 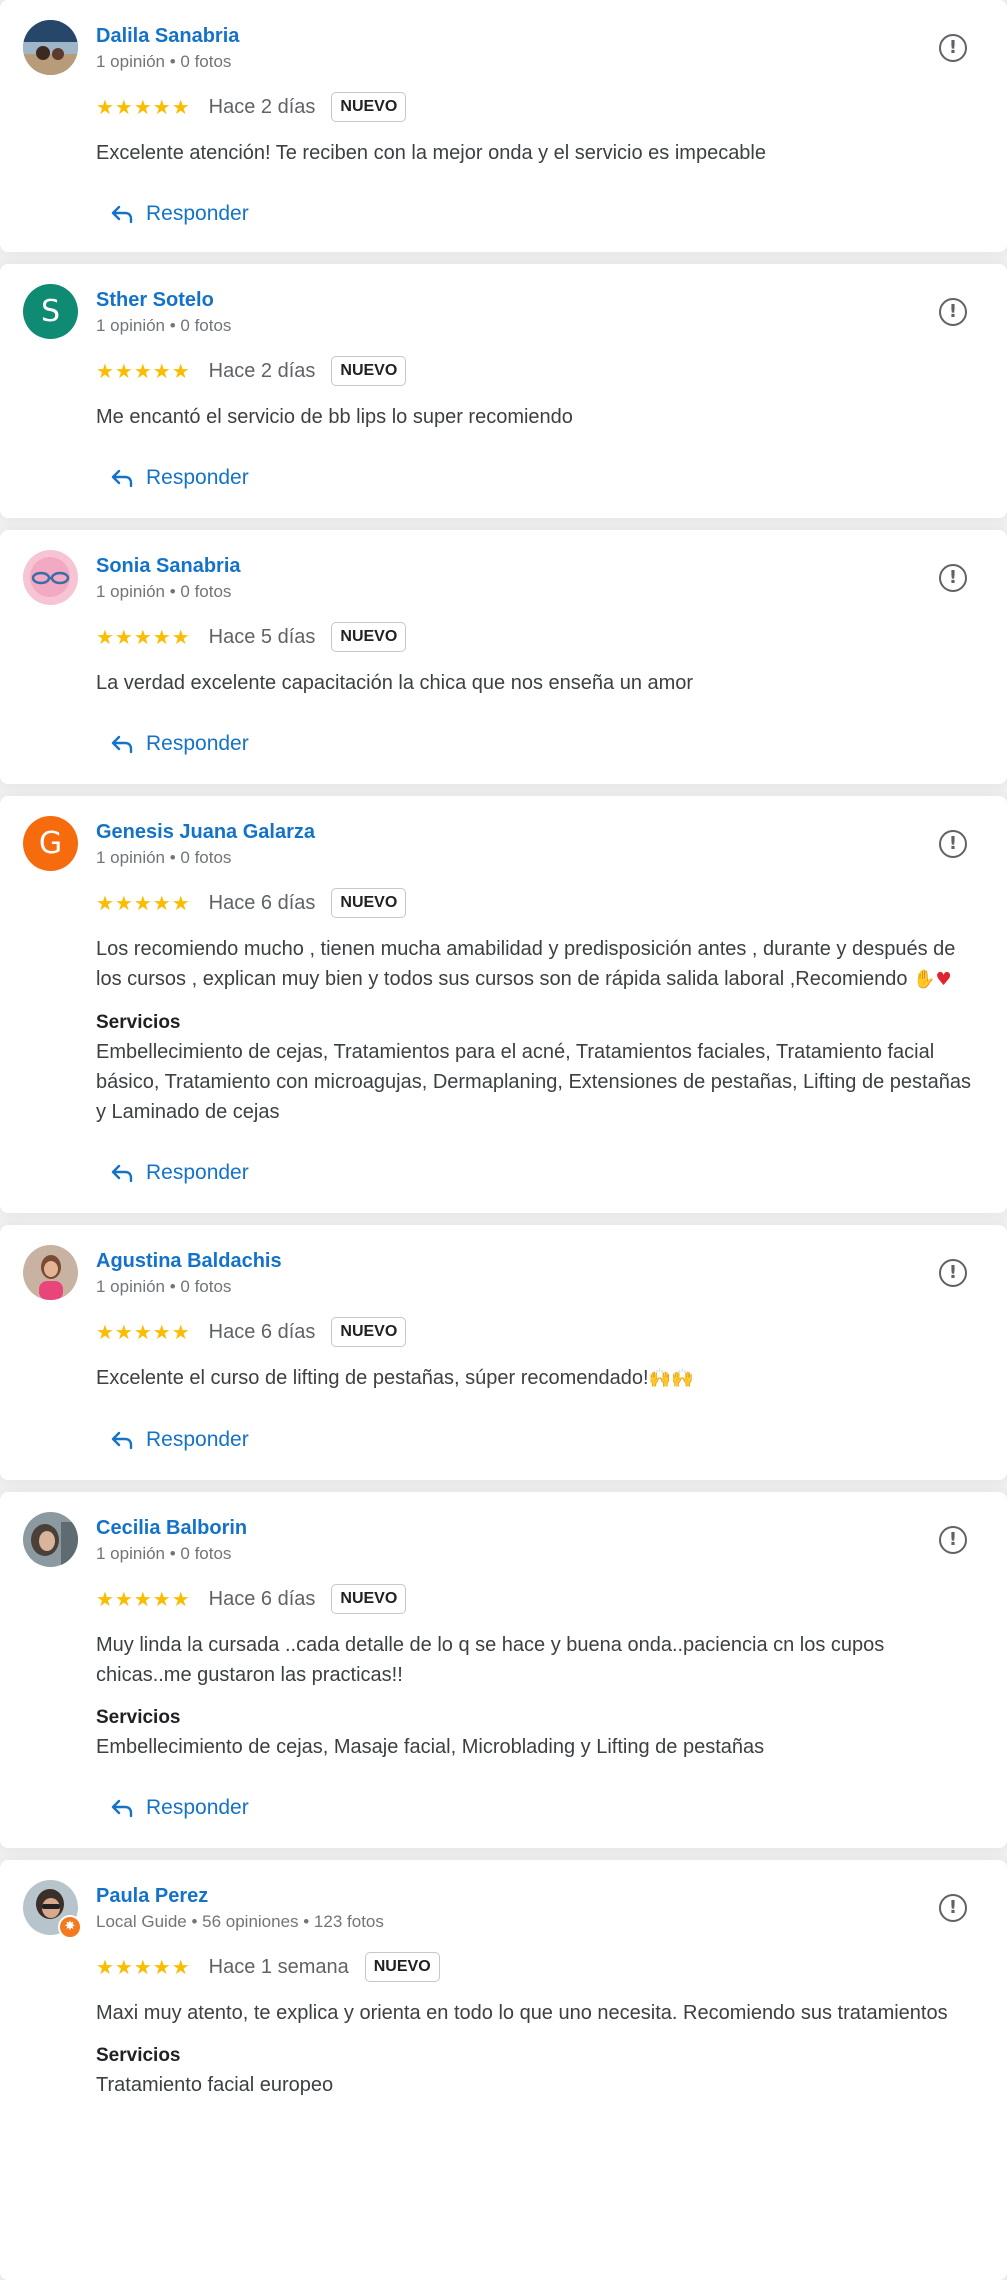 What do you see at coordinates (240, 1921) in the screenshot?
I see `reviewer-meta: Local Guide • 56 opiniones • 123 fotos` at bounding box center [240, 1921].